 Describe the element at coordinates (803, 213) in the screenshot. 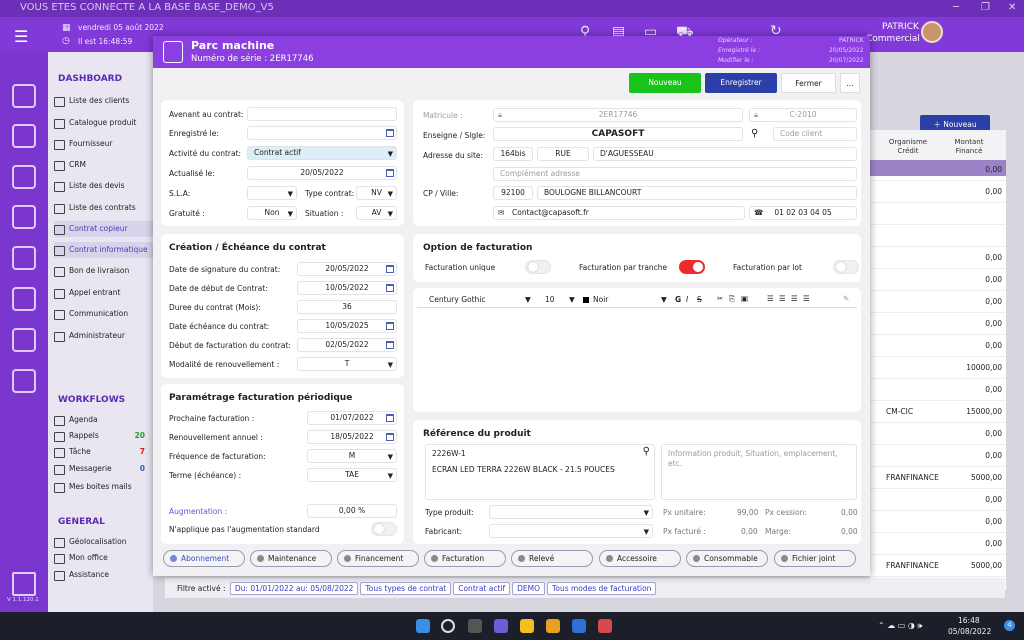

I see `phone-field: ☎ 01 02 03 04 05` at that location.